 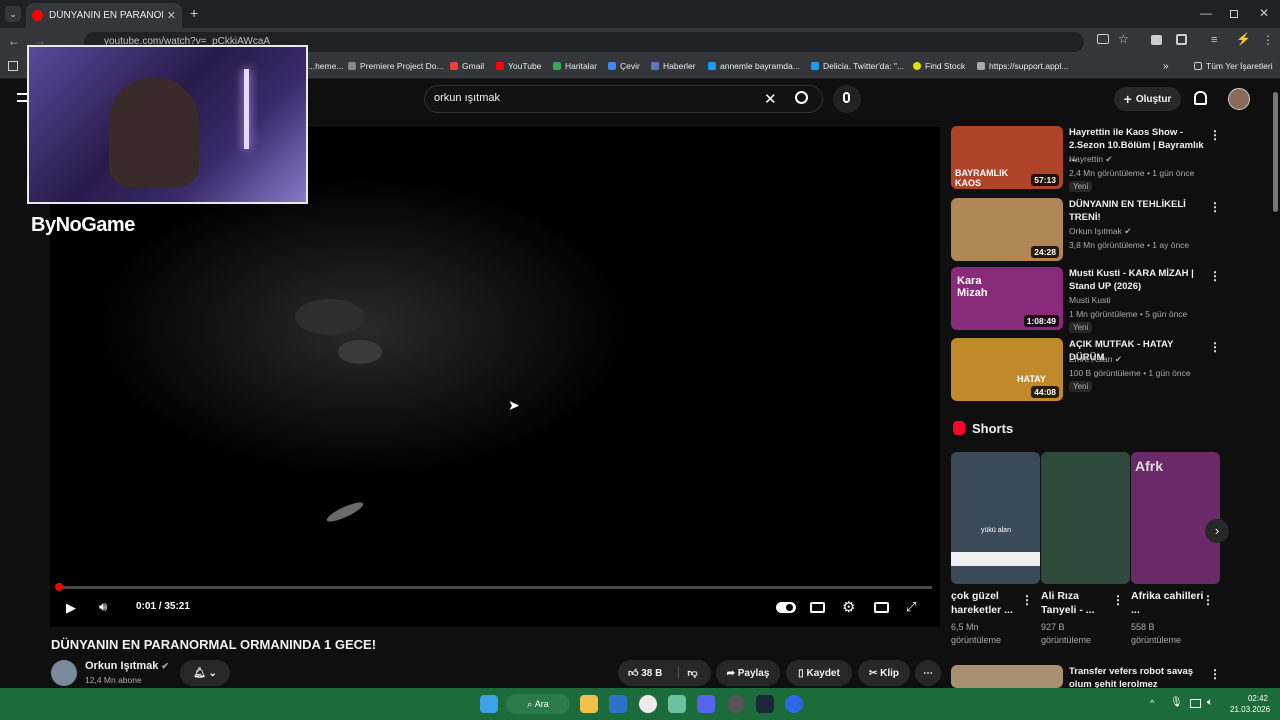 What do you see at coordinates (801, 97) in the screenshot?
I see `search-icon` at bounding box center [801, 97].